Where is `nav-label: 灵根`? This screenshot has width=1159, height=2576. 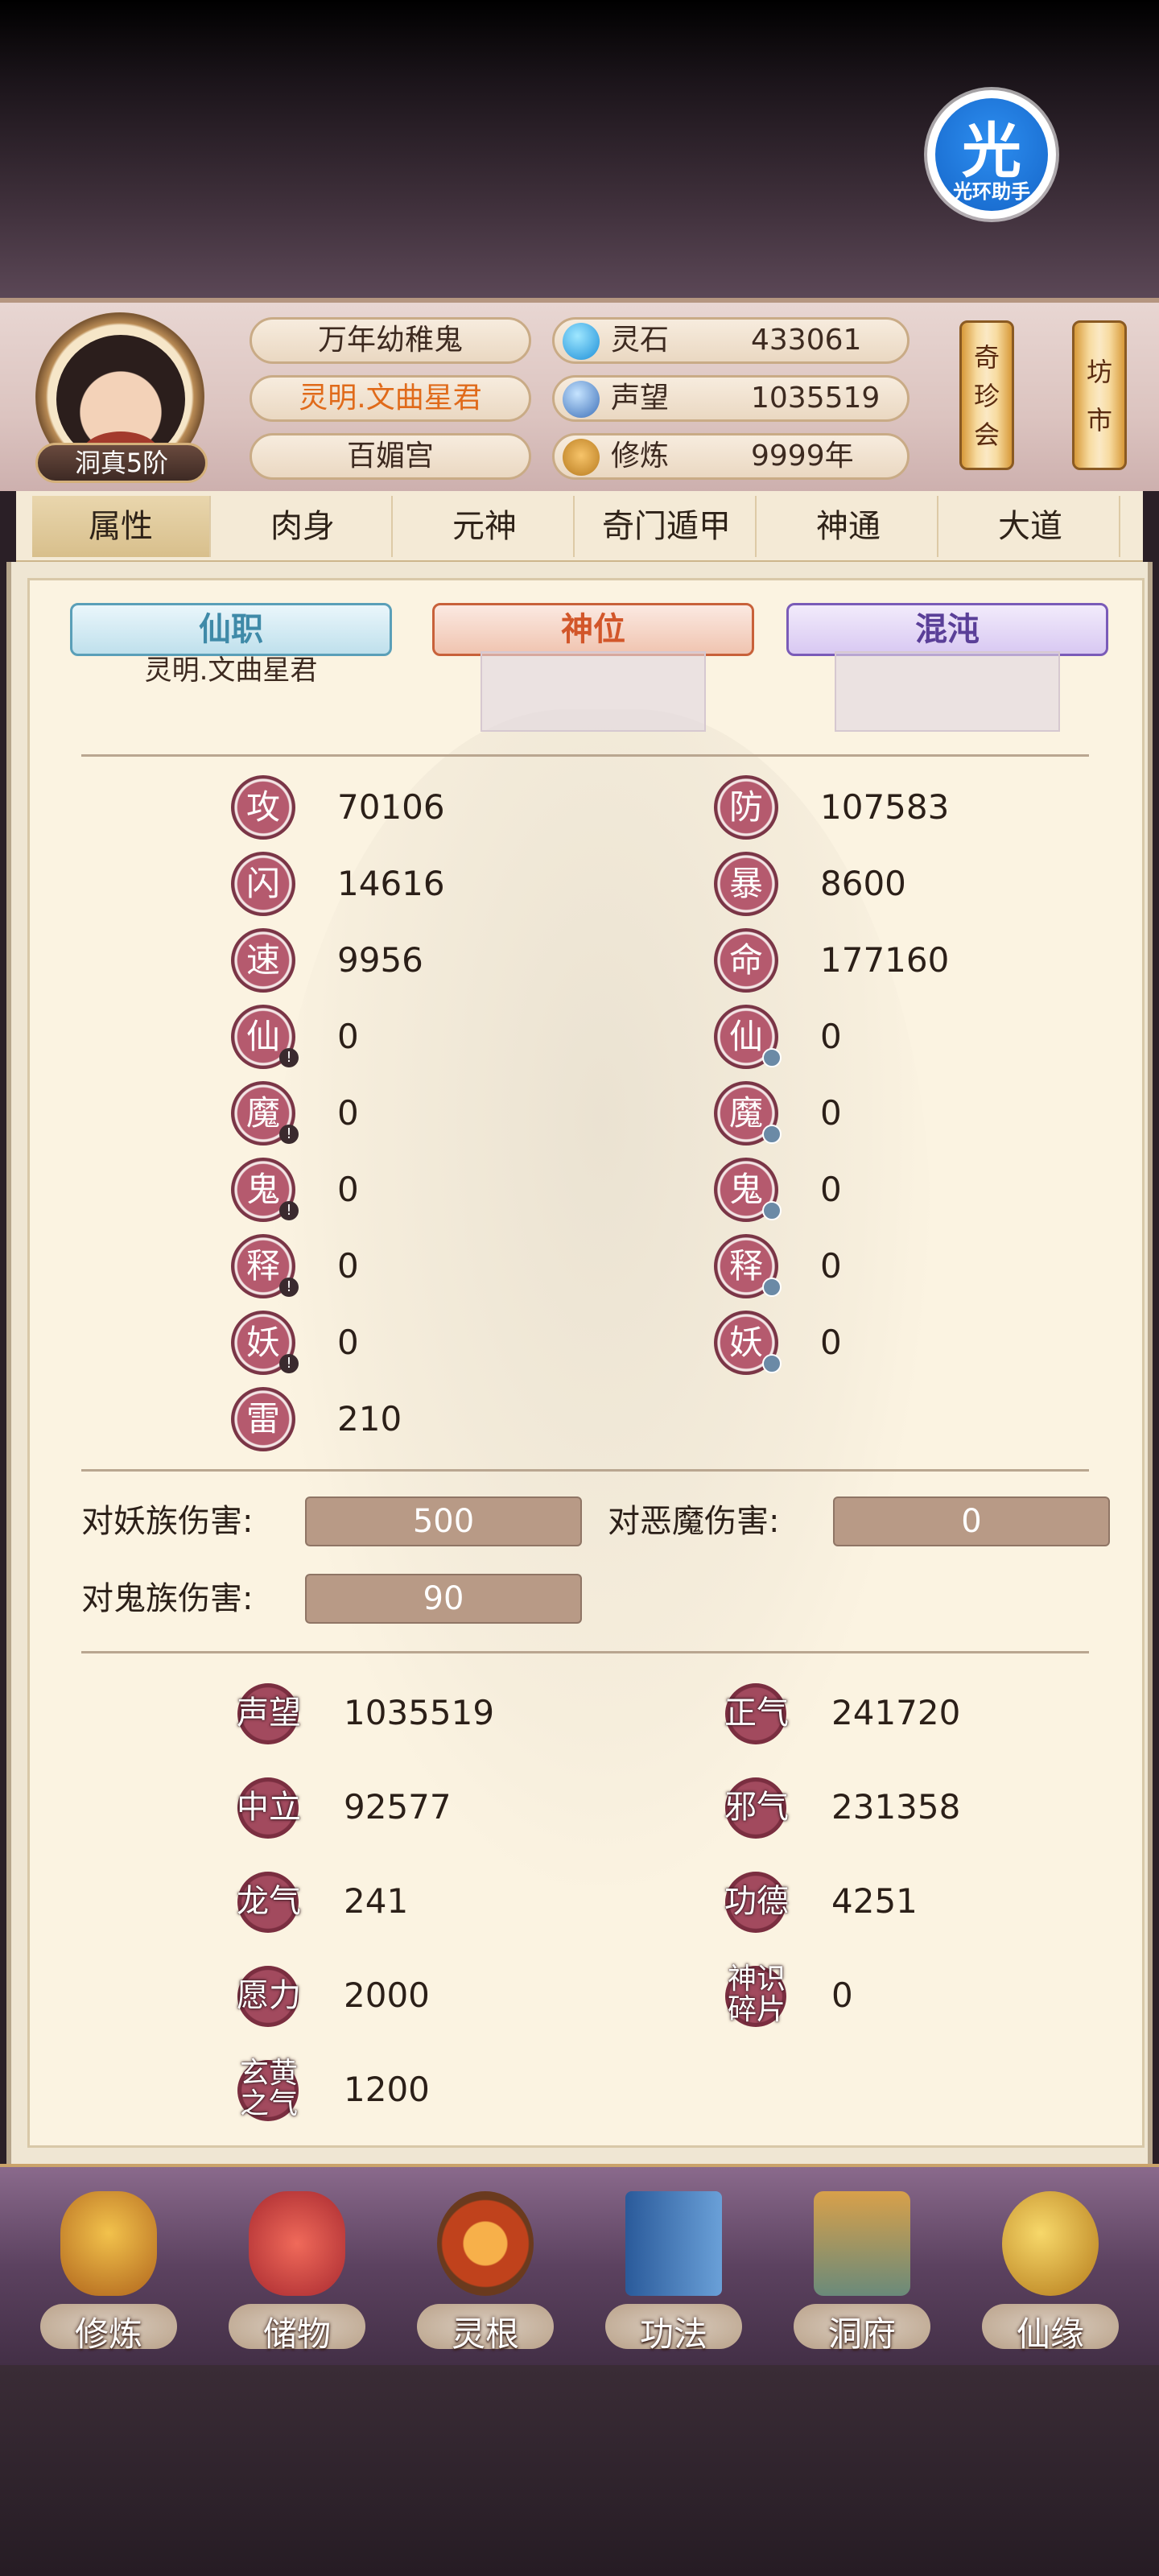 nav-label: 灵根 is located at coordinates (485, 2334).